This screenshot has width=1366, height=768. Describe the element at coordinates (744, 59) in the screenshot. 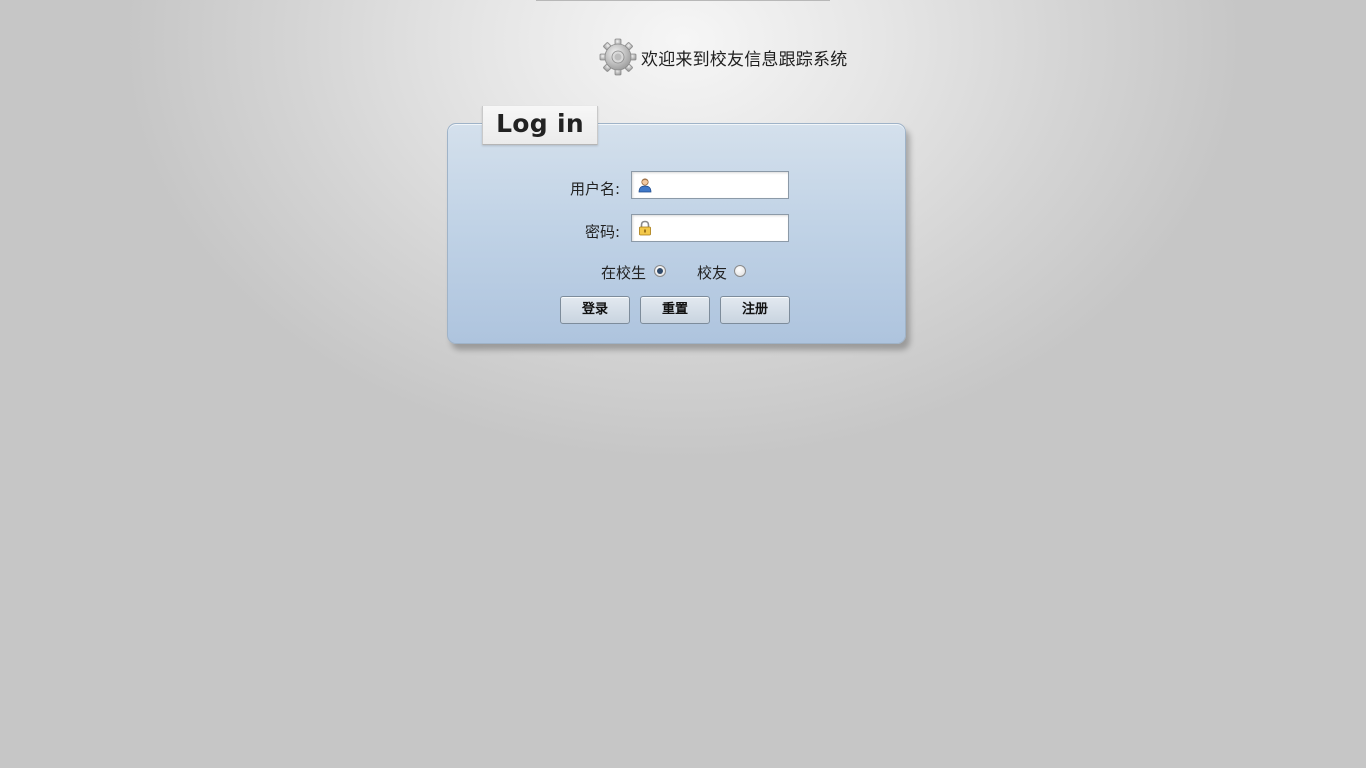

I see `welcome-title: 欢迎来到校友信息跟踪系统` at that location.